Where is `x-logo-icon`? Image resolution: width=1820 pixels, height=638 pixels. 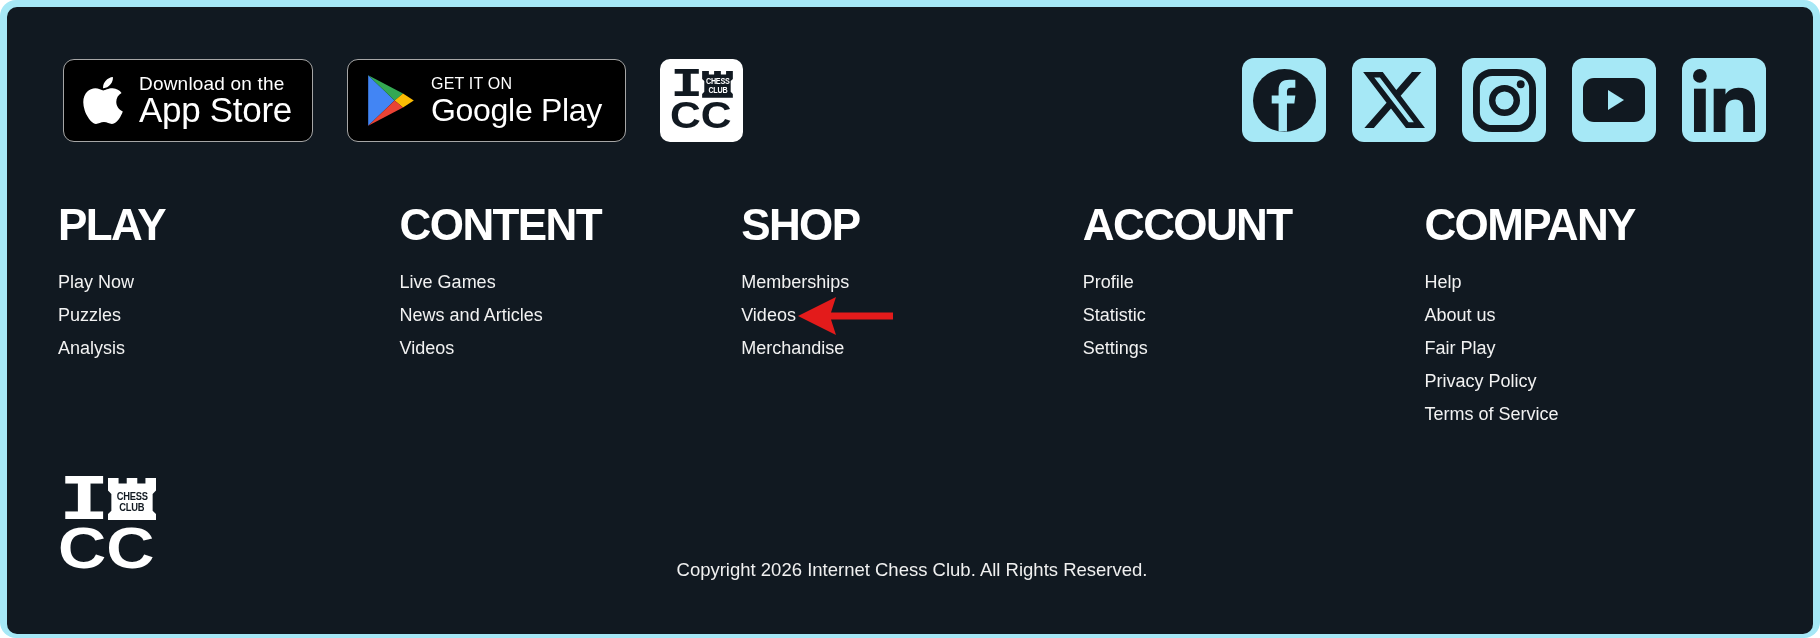
x-logo-icon is located at coordinates (1394, 100).